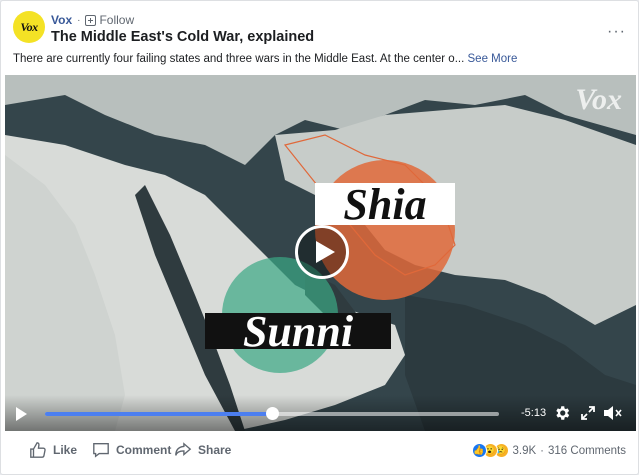  Describe the element at coordinates (598, 99) in the screenshot. I see `vox-watermark: Vox` at that location.